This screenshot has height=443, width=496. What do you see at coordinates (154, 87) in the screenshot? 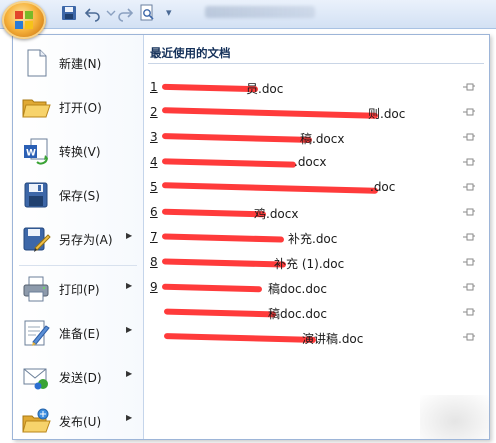
I see `document-number: 1` at bounding box center [154, 87].